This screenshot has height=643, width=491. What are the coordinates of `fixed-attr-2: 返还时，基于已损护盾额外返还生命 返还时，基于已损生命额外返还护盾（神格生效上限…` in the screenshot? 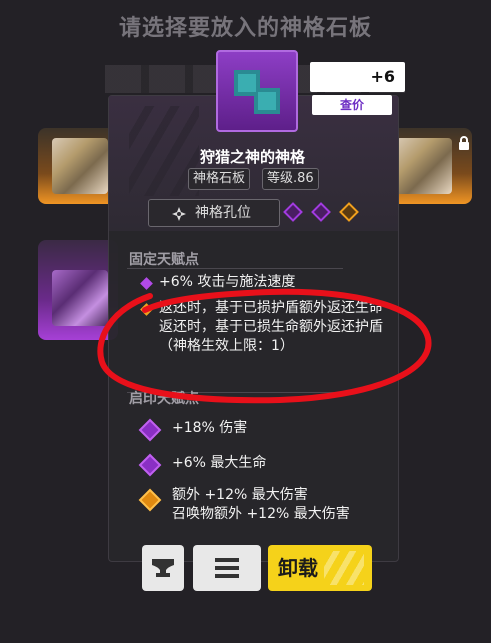 It's located at (271, 327).